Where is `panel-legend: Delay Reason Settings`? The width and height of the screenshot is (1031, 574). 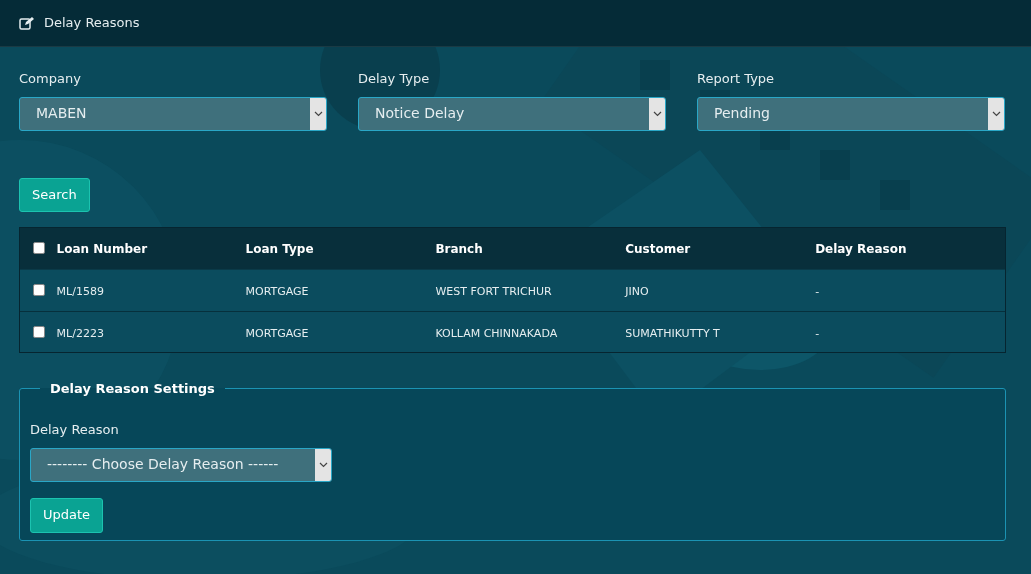
panel-legend: Delay Reason Settings is located at coordinates (132, 388).